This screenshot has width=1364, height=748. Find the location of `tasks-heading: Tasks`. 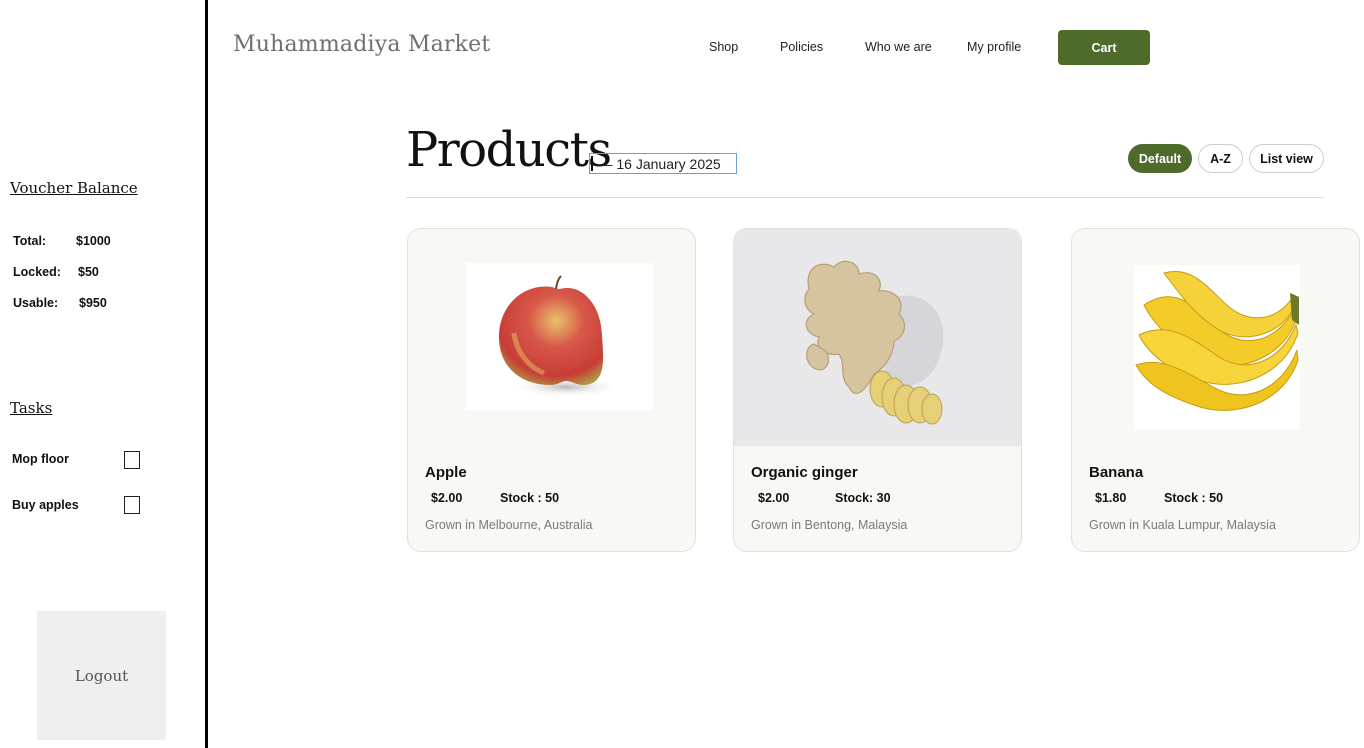

tasks-heading: Tasks is located at coordinates (31, 408).